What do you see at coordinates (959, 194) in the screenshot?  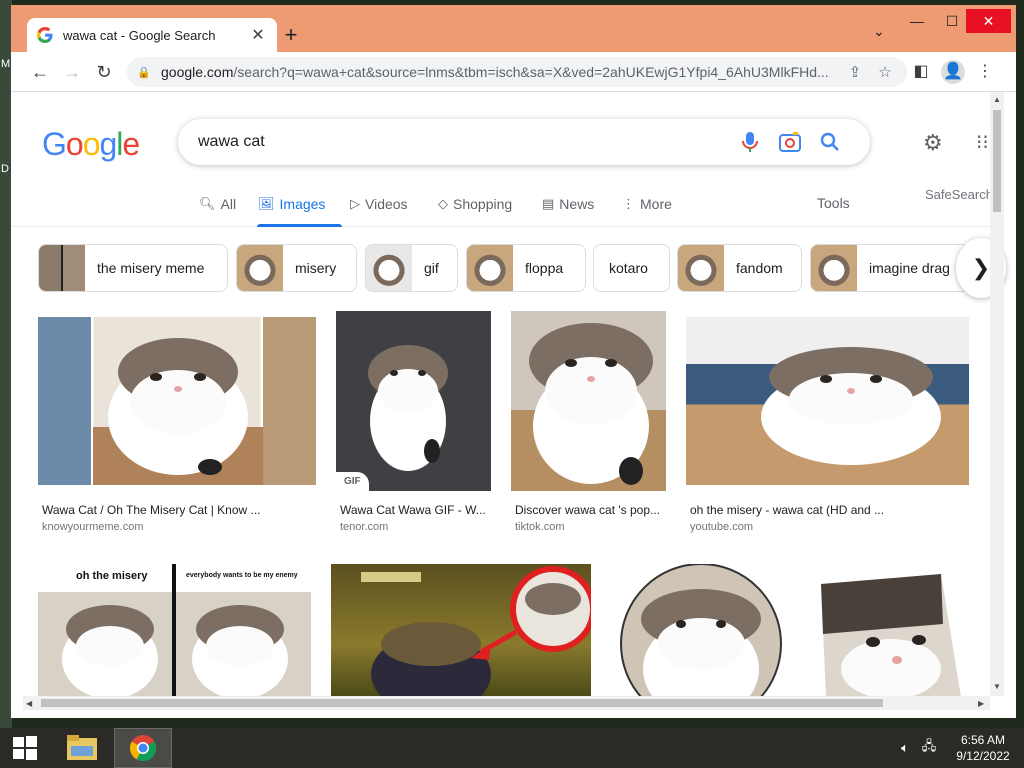 I see `safesearch-button: SafeSearch` at bounding box center [959, 194].